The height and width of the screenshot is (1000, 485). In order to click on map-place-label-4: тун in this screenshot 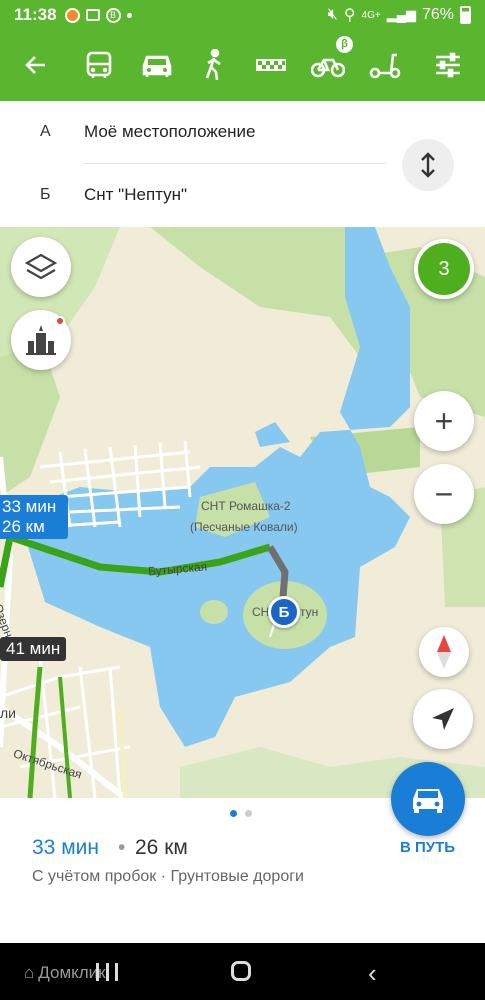, I will do `click(309, 612)`.